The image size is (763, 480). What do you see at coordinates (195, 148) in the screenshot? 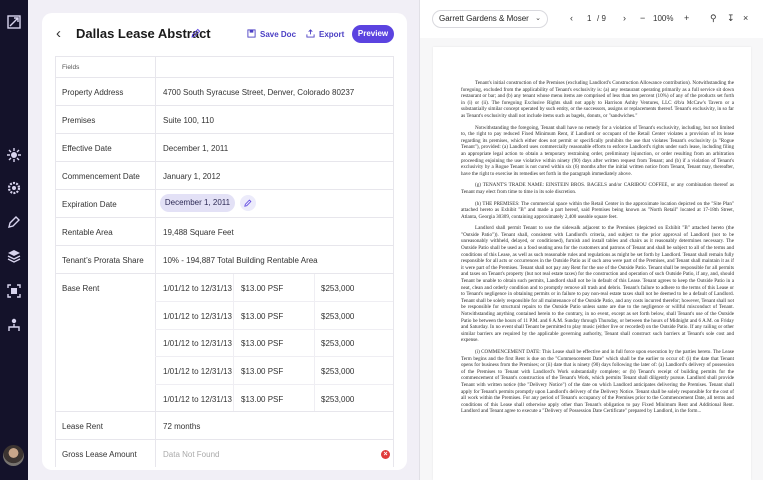
I see `field-value: December 1, 2011` at bounding box center [195, 148].